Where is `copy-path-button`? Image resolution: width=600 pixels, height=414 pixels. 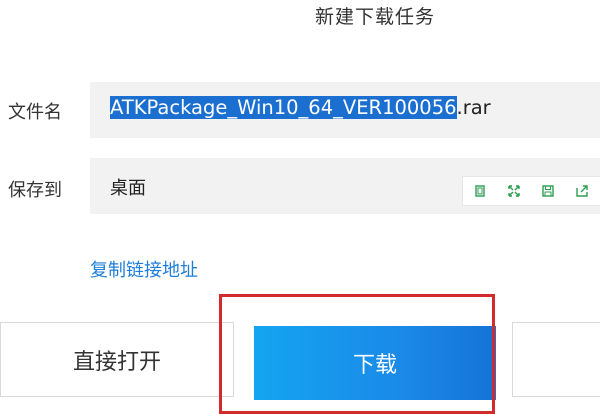 copy-path-button is located at coordinates (480, 191).